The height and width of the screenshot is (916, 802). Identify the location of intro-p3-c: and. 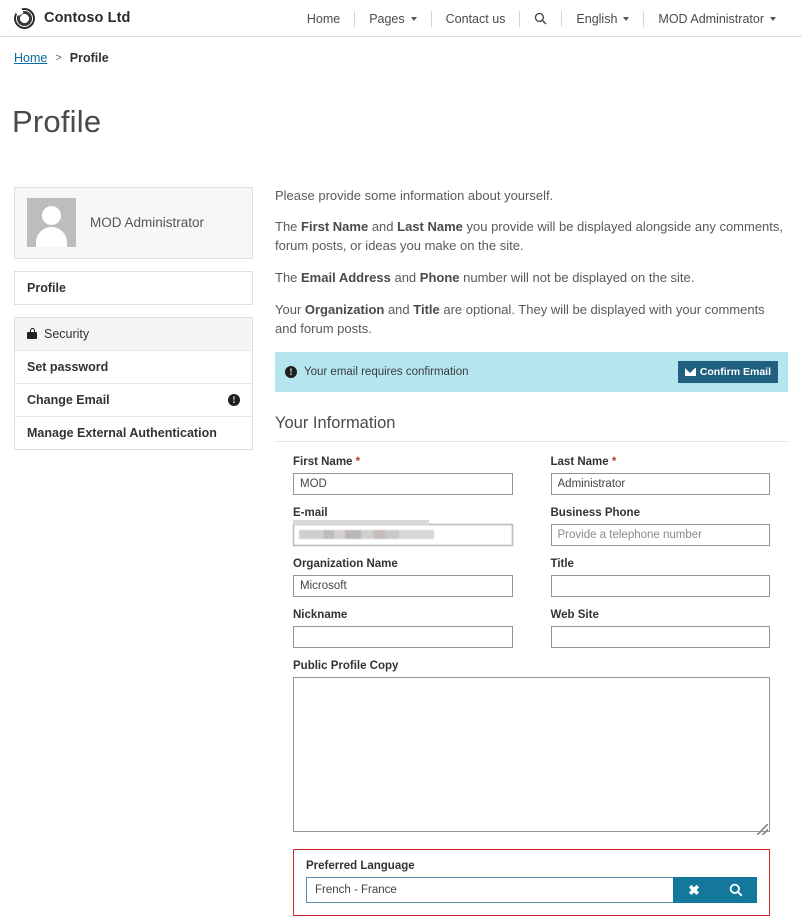
(405, 278).